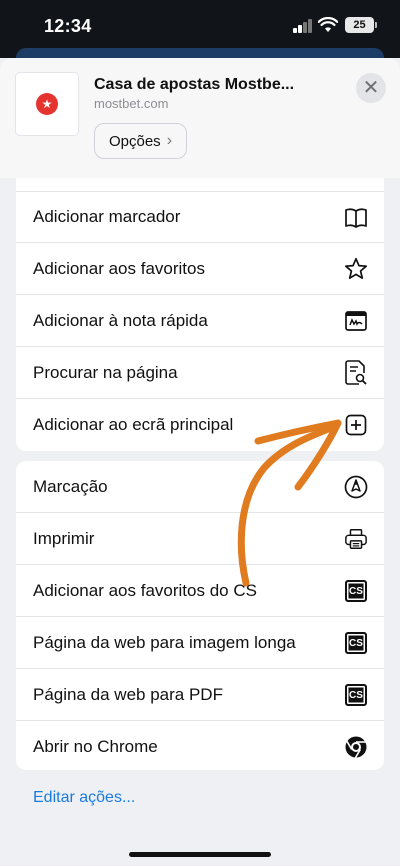  I want to click on find-on-page-icon, so click(356, 372).